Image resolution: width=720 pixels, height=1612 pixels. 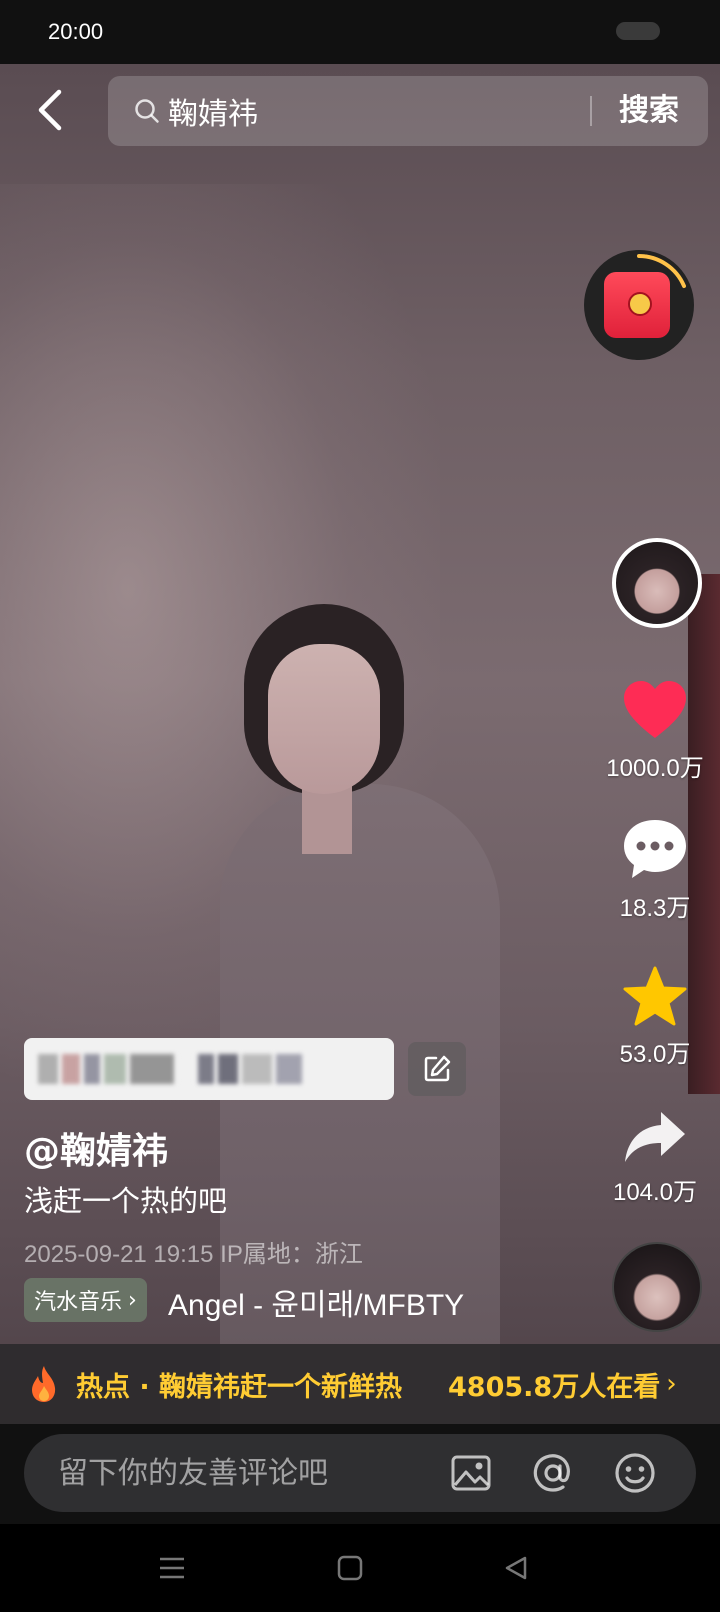 I want to click on square-home-icon, so click(x=350, y=1568).